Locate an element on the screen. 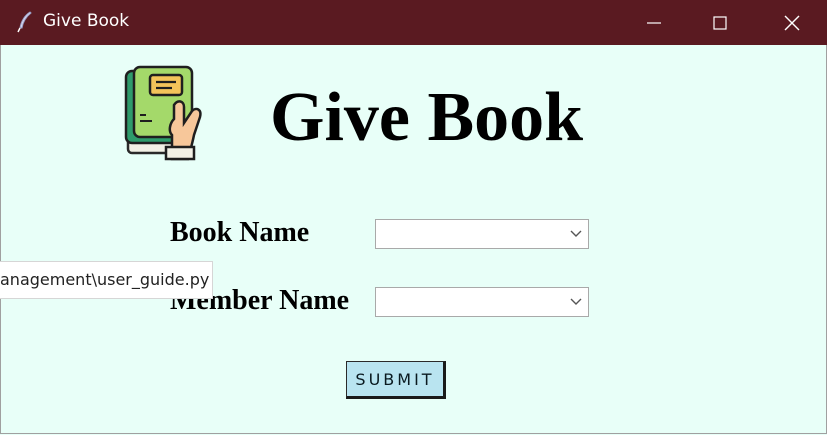 Image resolution: width=827 pixels, height=435 pixels. minimize-icon is located at coordinates (654, 22).